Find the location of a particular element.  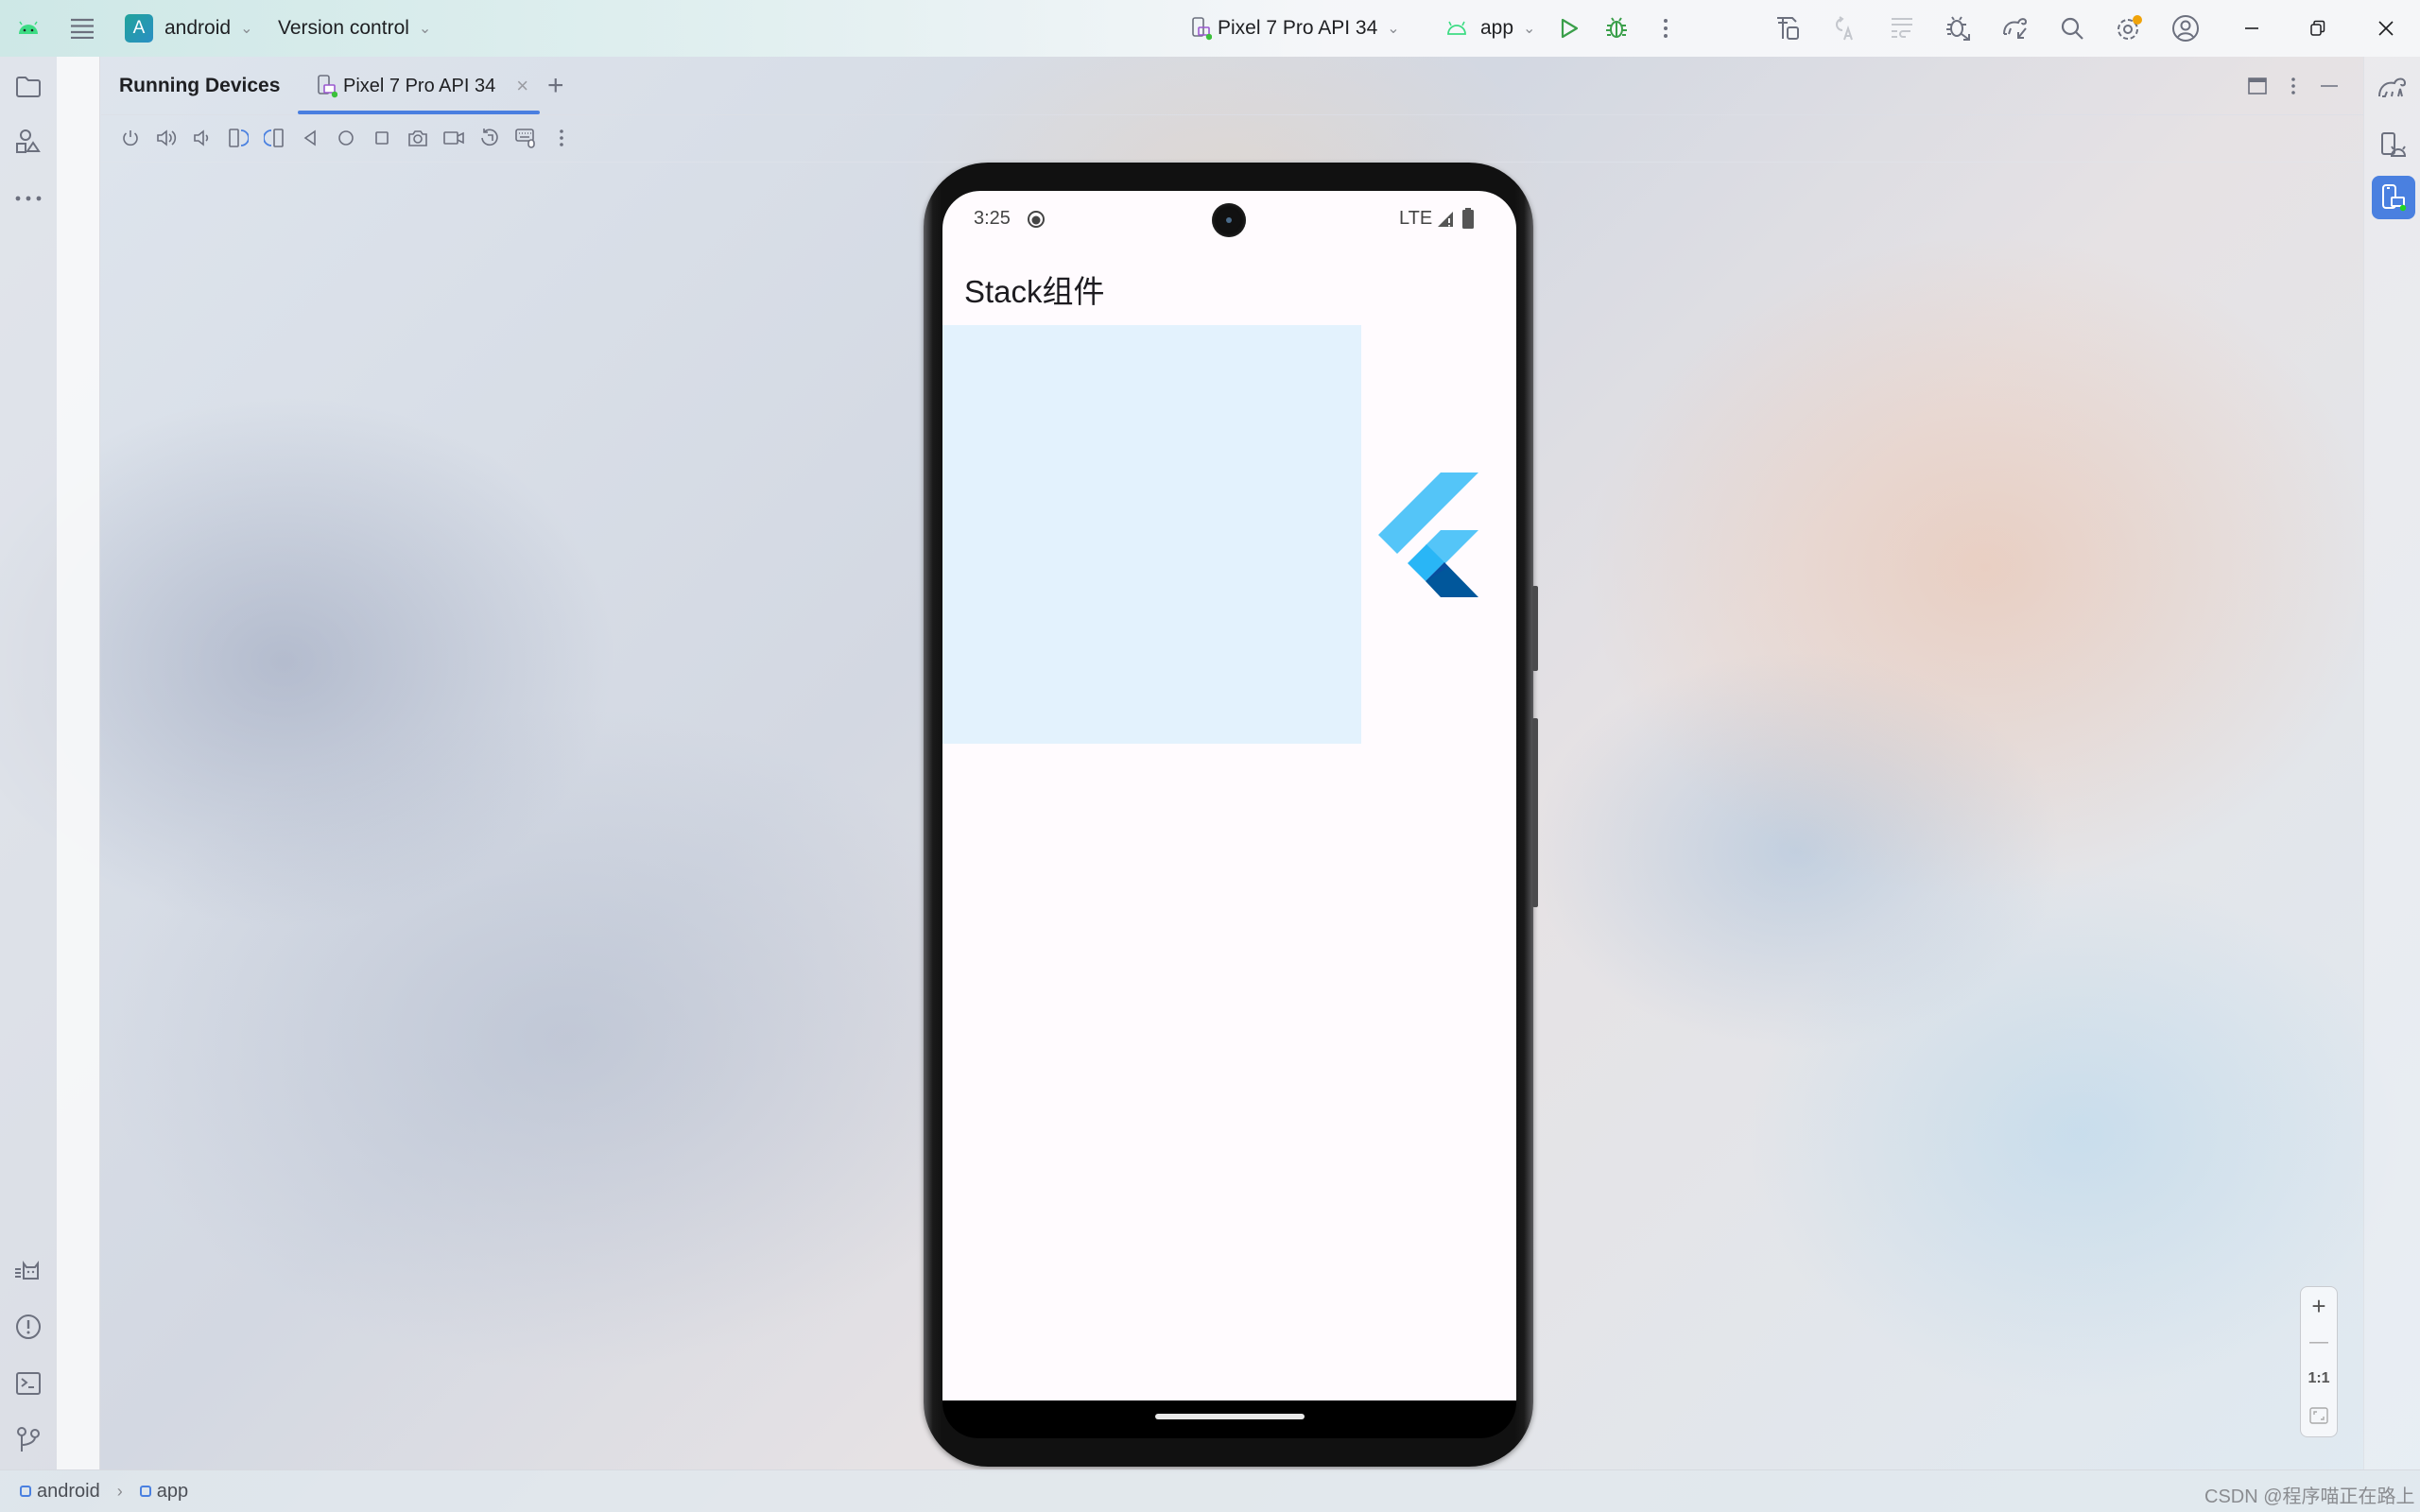

fit-screen-icon is located at coordinates (2318, 1415).